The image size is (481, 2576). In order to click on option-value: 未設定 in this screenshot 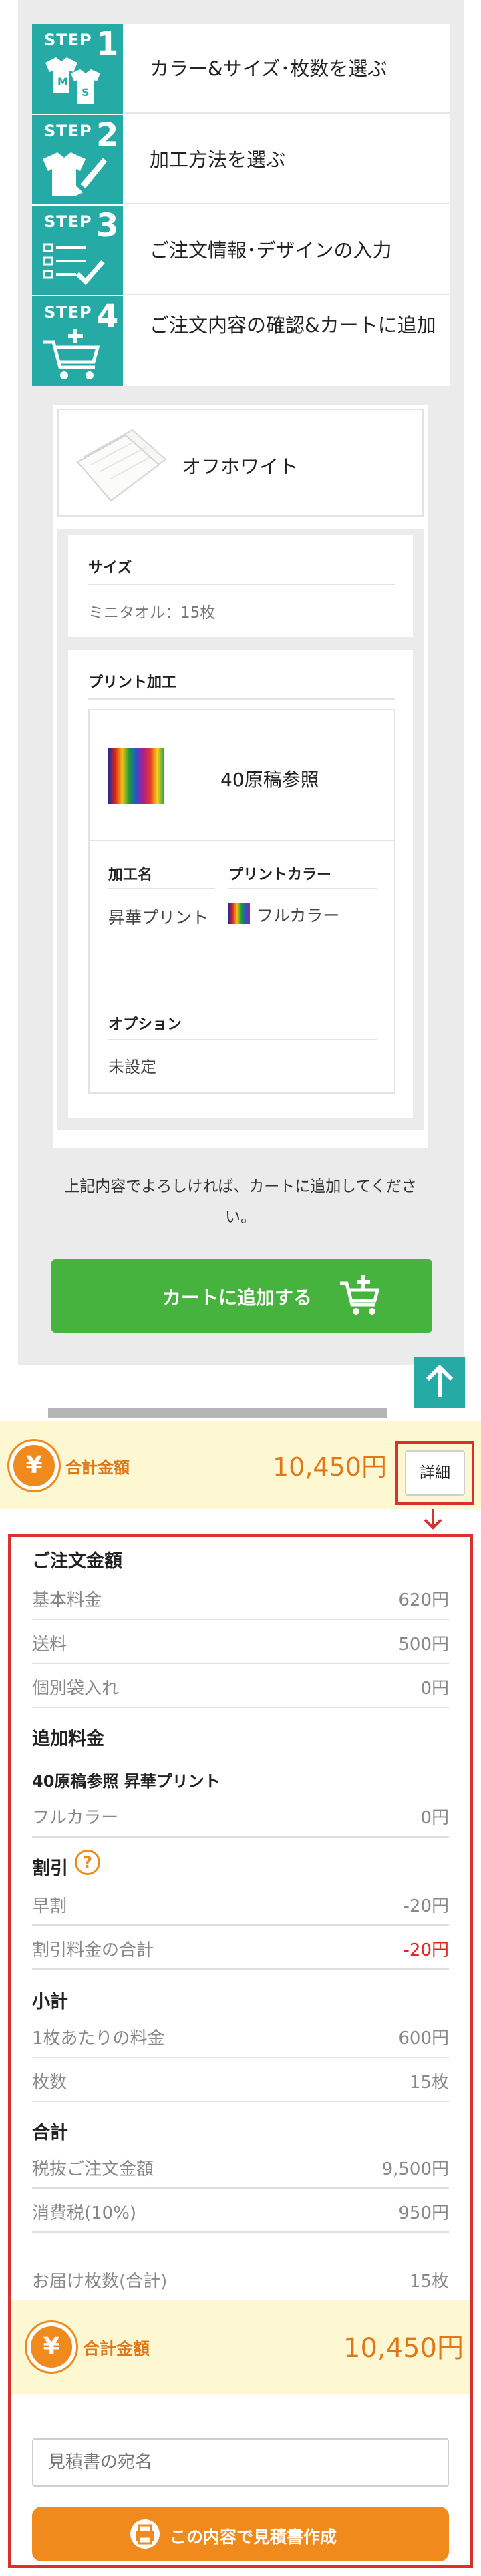, I will do `click(132, 1067)`.